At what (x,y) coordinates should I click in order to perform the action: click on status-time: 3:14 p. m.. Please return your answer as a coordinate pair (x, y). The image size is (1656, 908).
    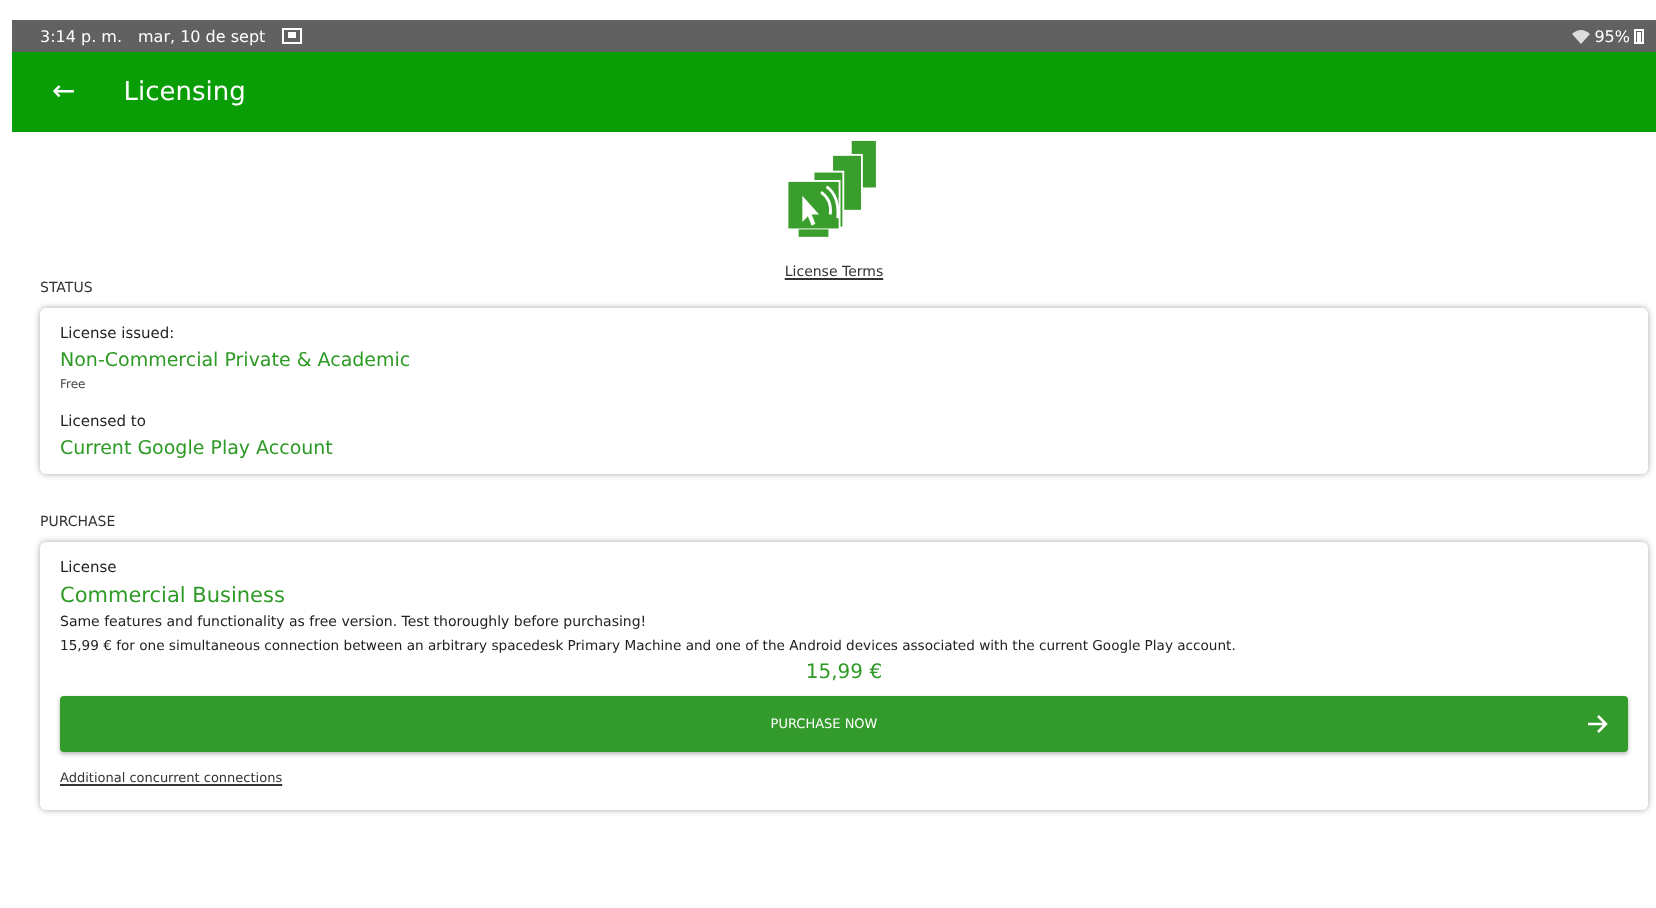
    Looking at the image, I should click on (81, 36).